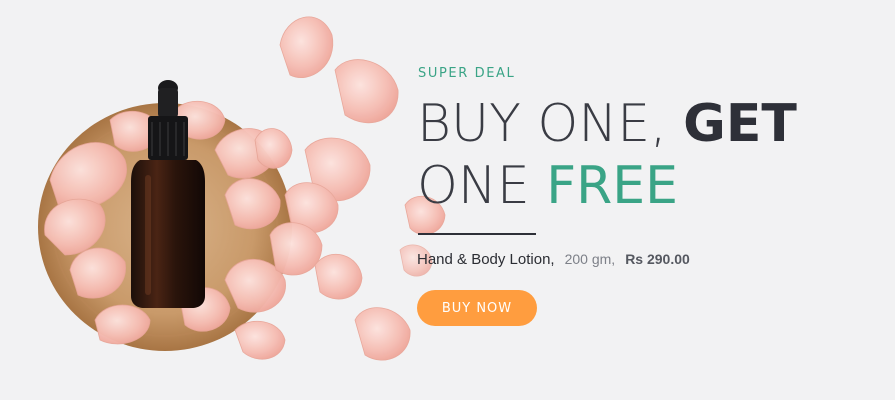 This screenshot has height=400, width=895. What do you see at coordinates (542, 124) in the screenshot?
I see `headline-buy-one: BUY ONE,` at bounding box center [542, 124].